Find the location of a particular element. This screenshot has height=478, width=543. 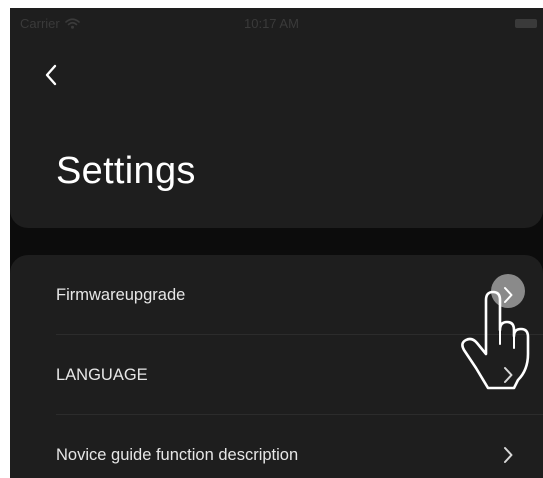

page-title: Settings is located at coordinates (126, 171).